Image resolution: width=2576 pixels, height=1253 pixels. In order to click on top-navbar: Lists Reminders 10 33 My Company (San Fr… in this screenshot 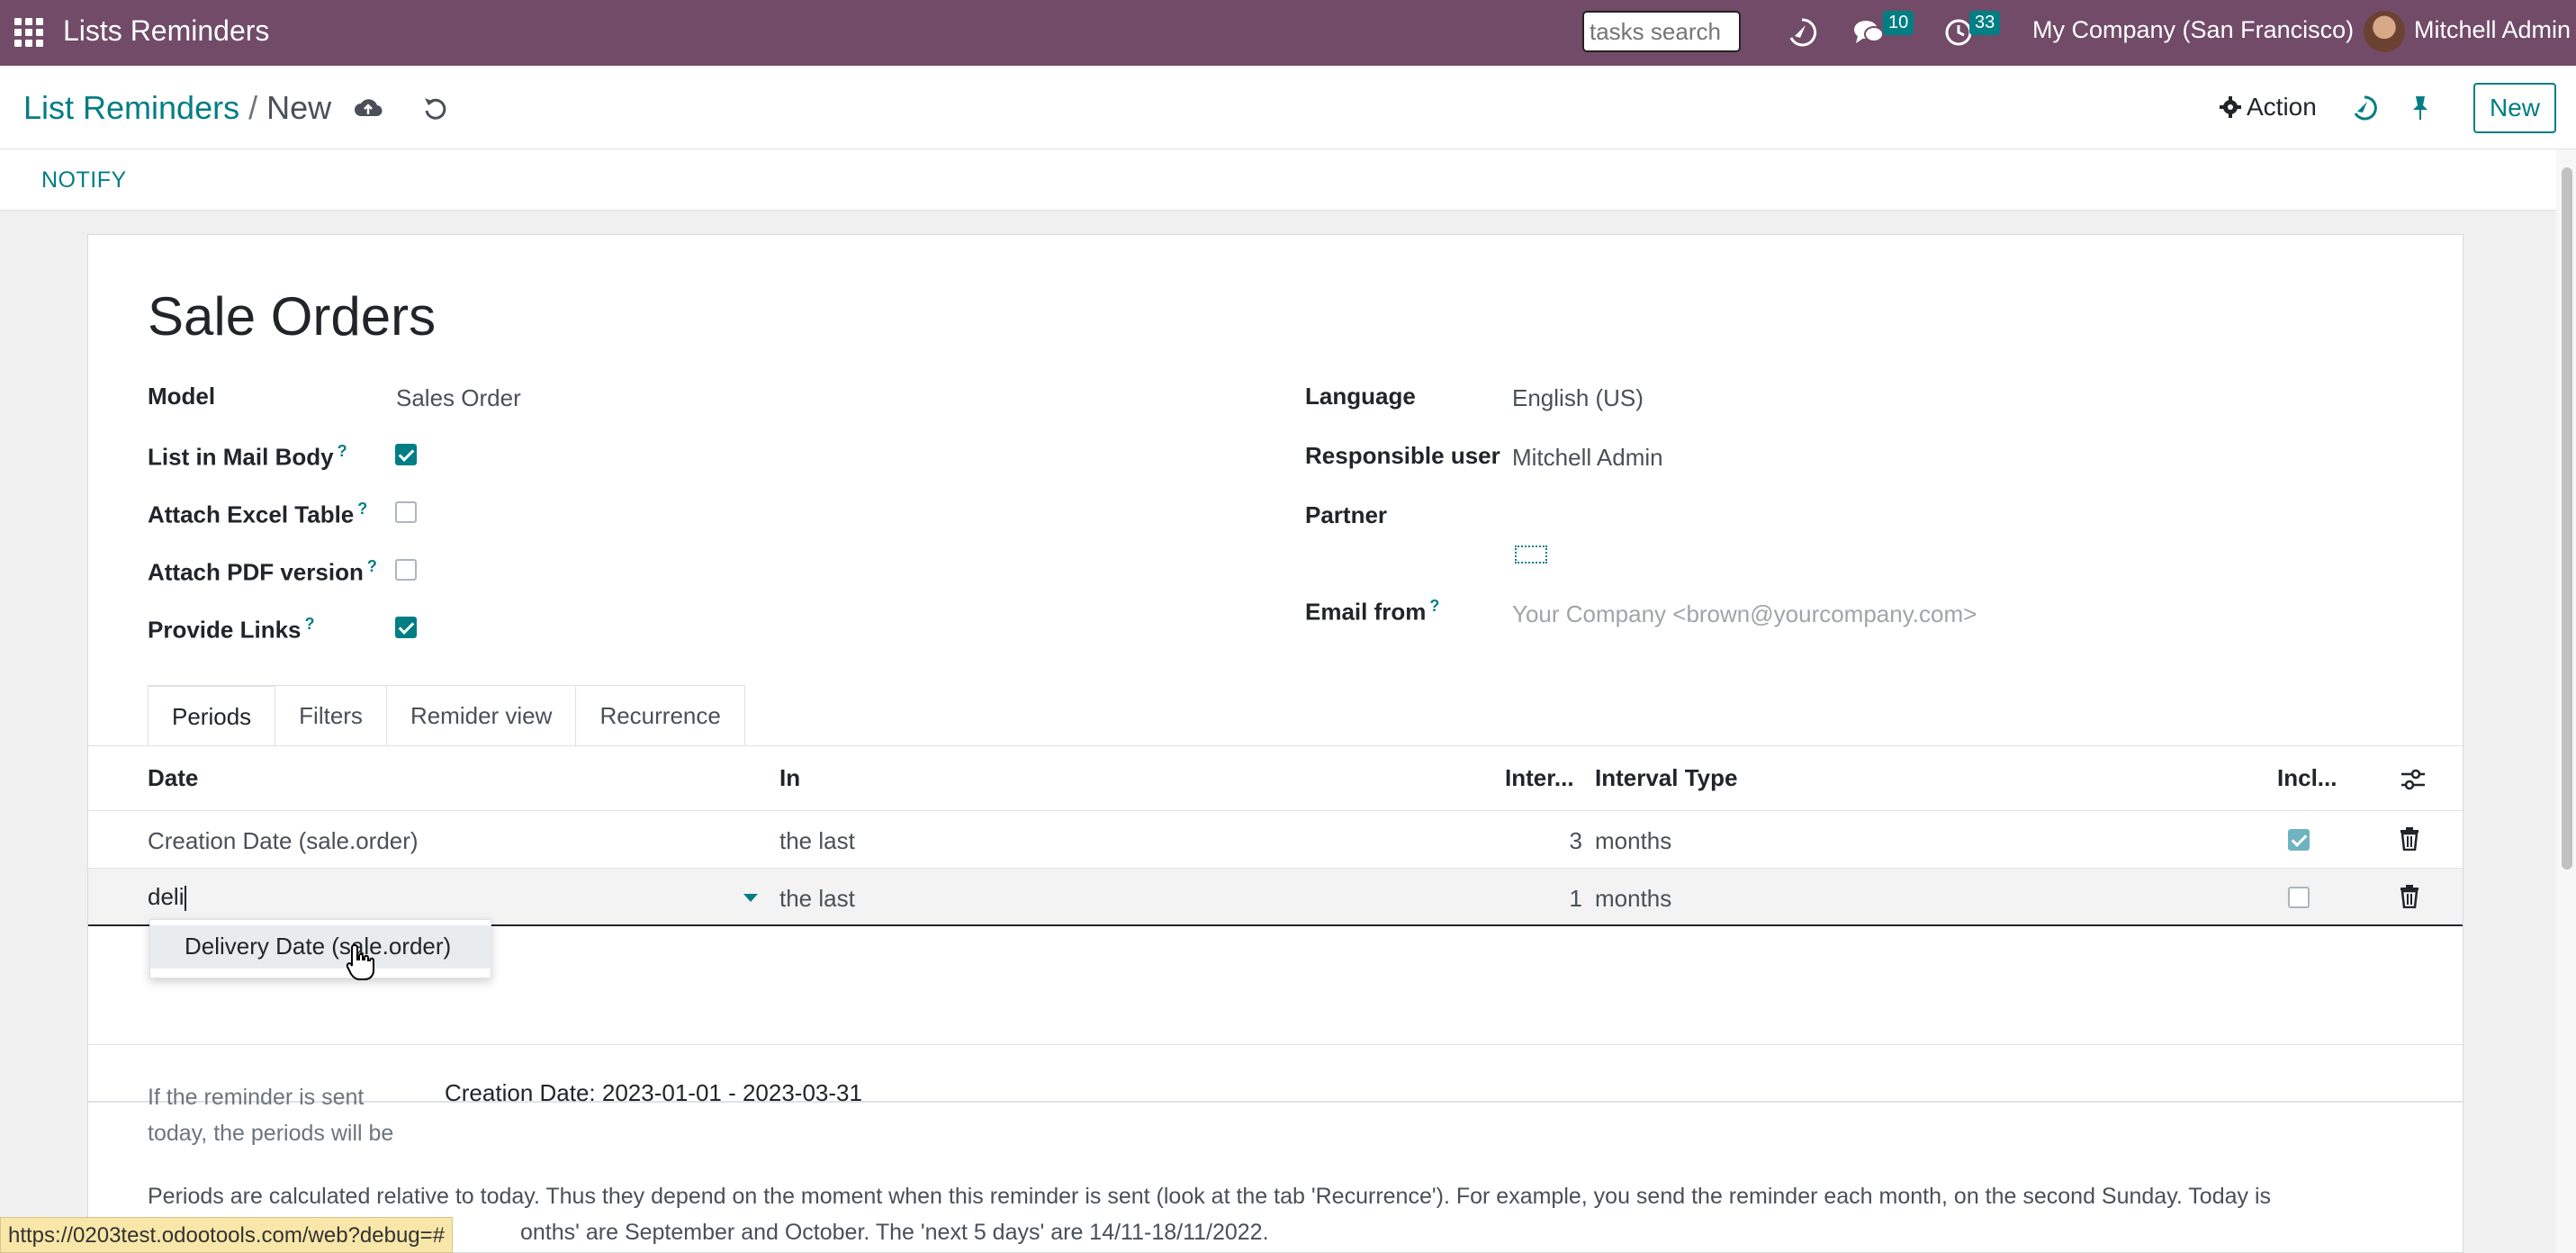, I will do `click(1288, 33)`.